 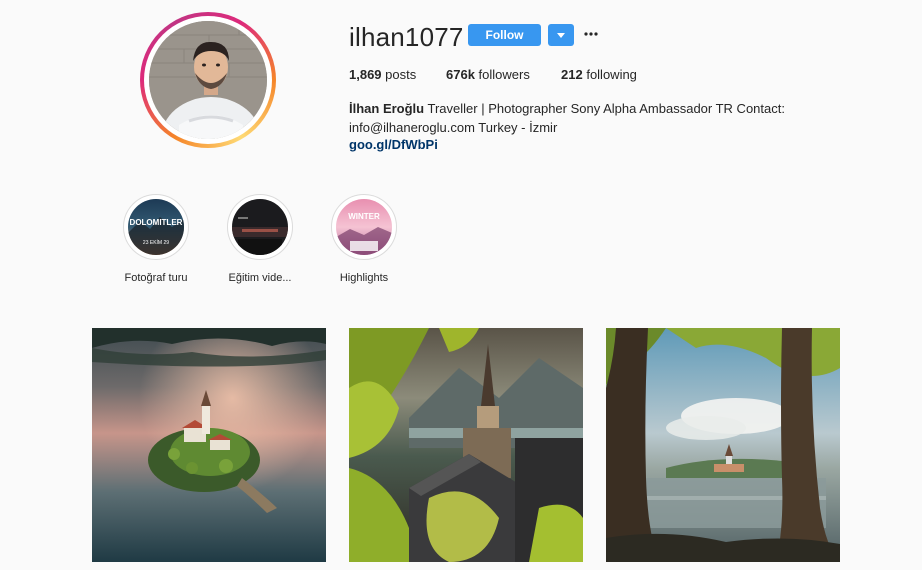 I want to click on ellipsis-icon, so click(x=591, y=34).